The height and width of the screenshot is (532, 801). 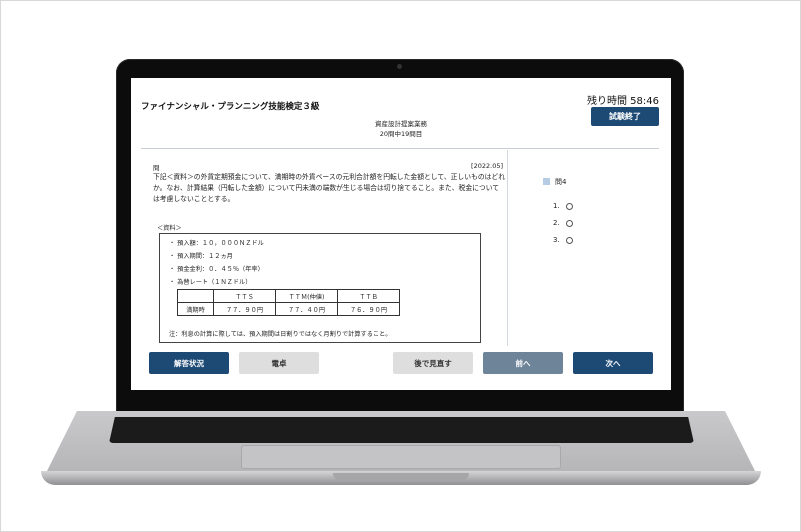 What do you see at coordinates (487, 166) in the screenshot?
I see `question-year: [2022.05]` at bounding box center [487, 166].